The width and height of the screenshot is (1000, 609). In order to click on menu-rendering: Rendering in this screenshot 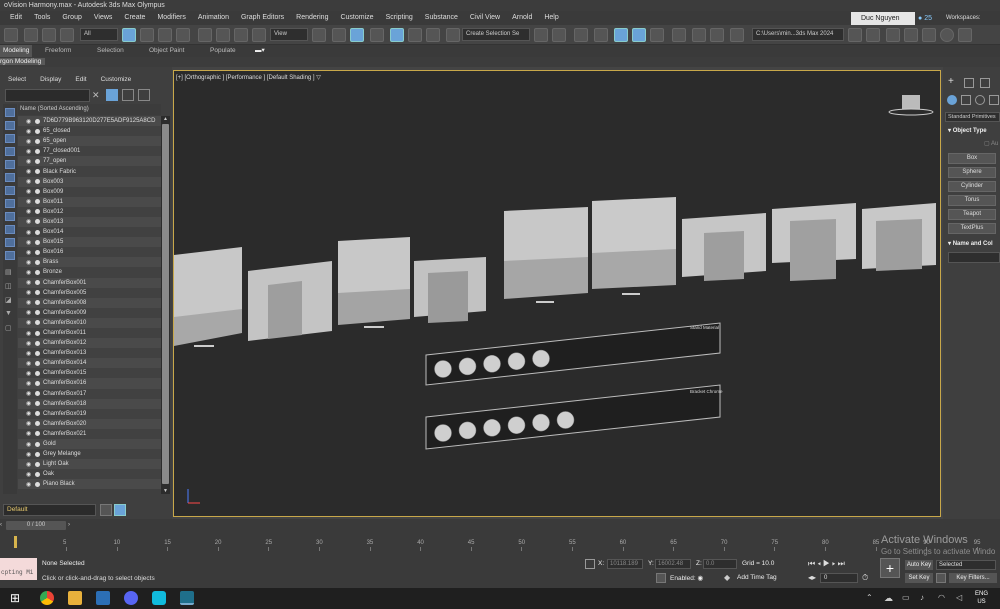, I will do `click(312, 18)`.